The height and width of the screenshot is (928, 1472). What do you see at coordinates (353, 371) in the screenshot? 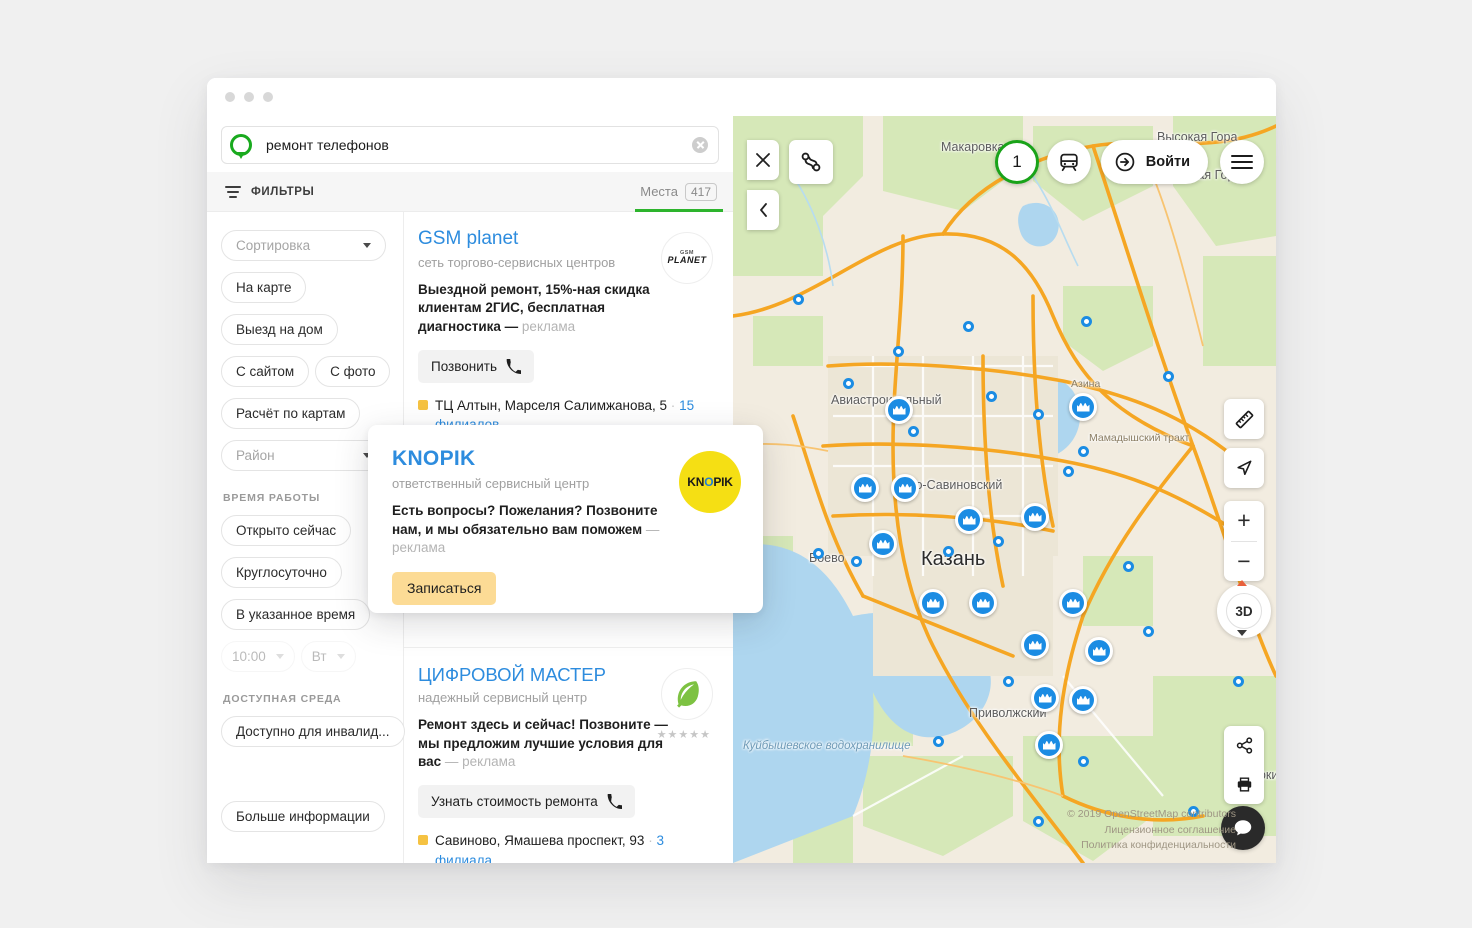
I see `filter-chip-with-photo: С фото` at bounding box center [353, 371].